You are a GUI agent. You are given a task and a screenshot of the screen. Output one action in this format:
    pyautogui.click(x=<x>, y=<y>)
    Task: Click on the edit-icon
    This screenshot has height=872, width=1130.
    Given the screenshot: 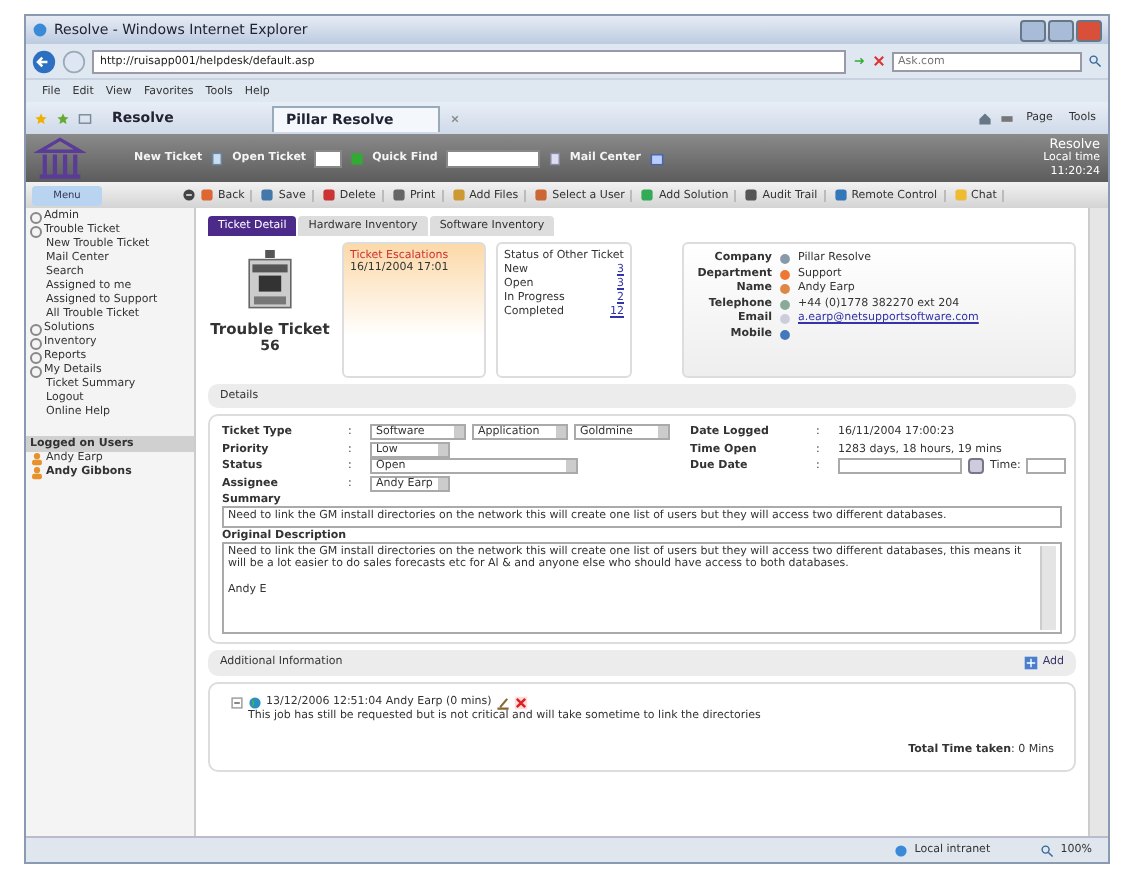 What is the action you would take?
    pyautogui.click(x=502, y=702)
    